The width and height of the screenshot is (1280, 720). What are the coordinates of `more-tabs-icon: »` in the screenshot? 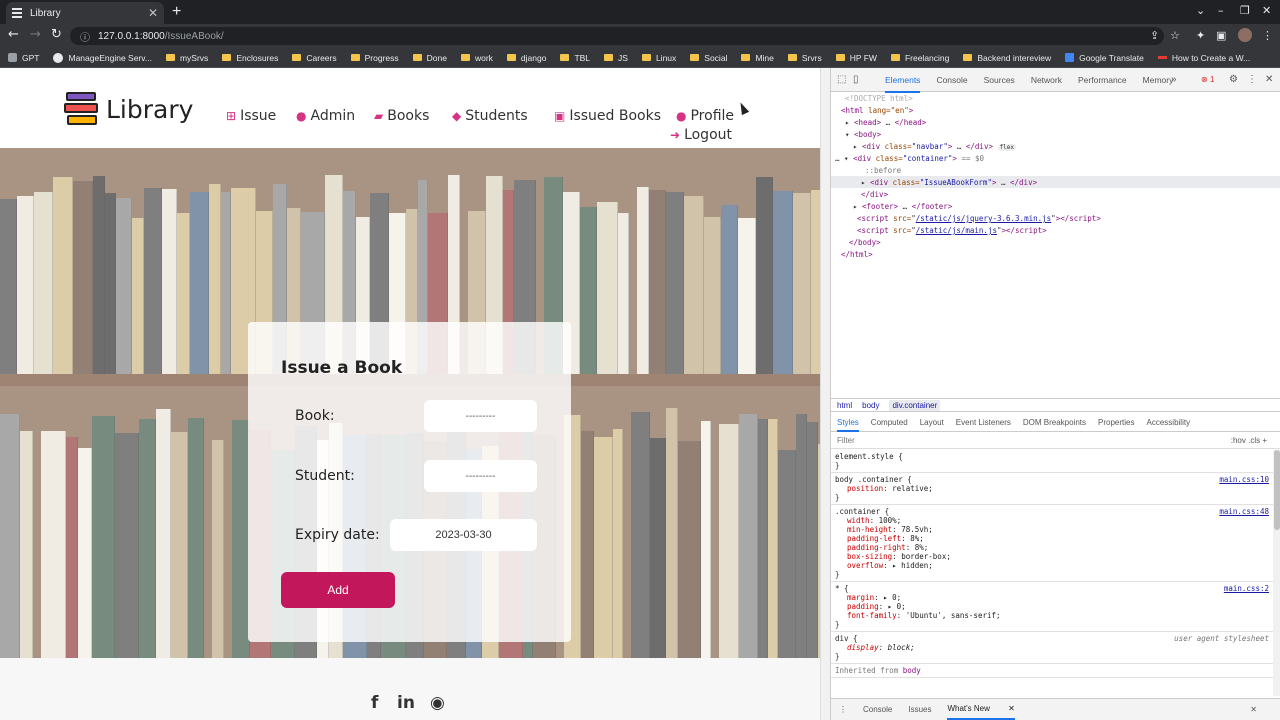 It's located at (1174, 79).